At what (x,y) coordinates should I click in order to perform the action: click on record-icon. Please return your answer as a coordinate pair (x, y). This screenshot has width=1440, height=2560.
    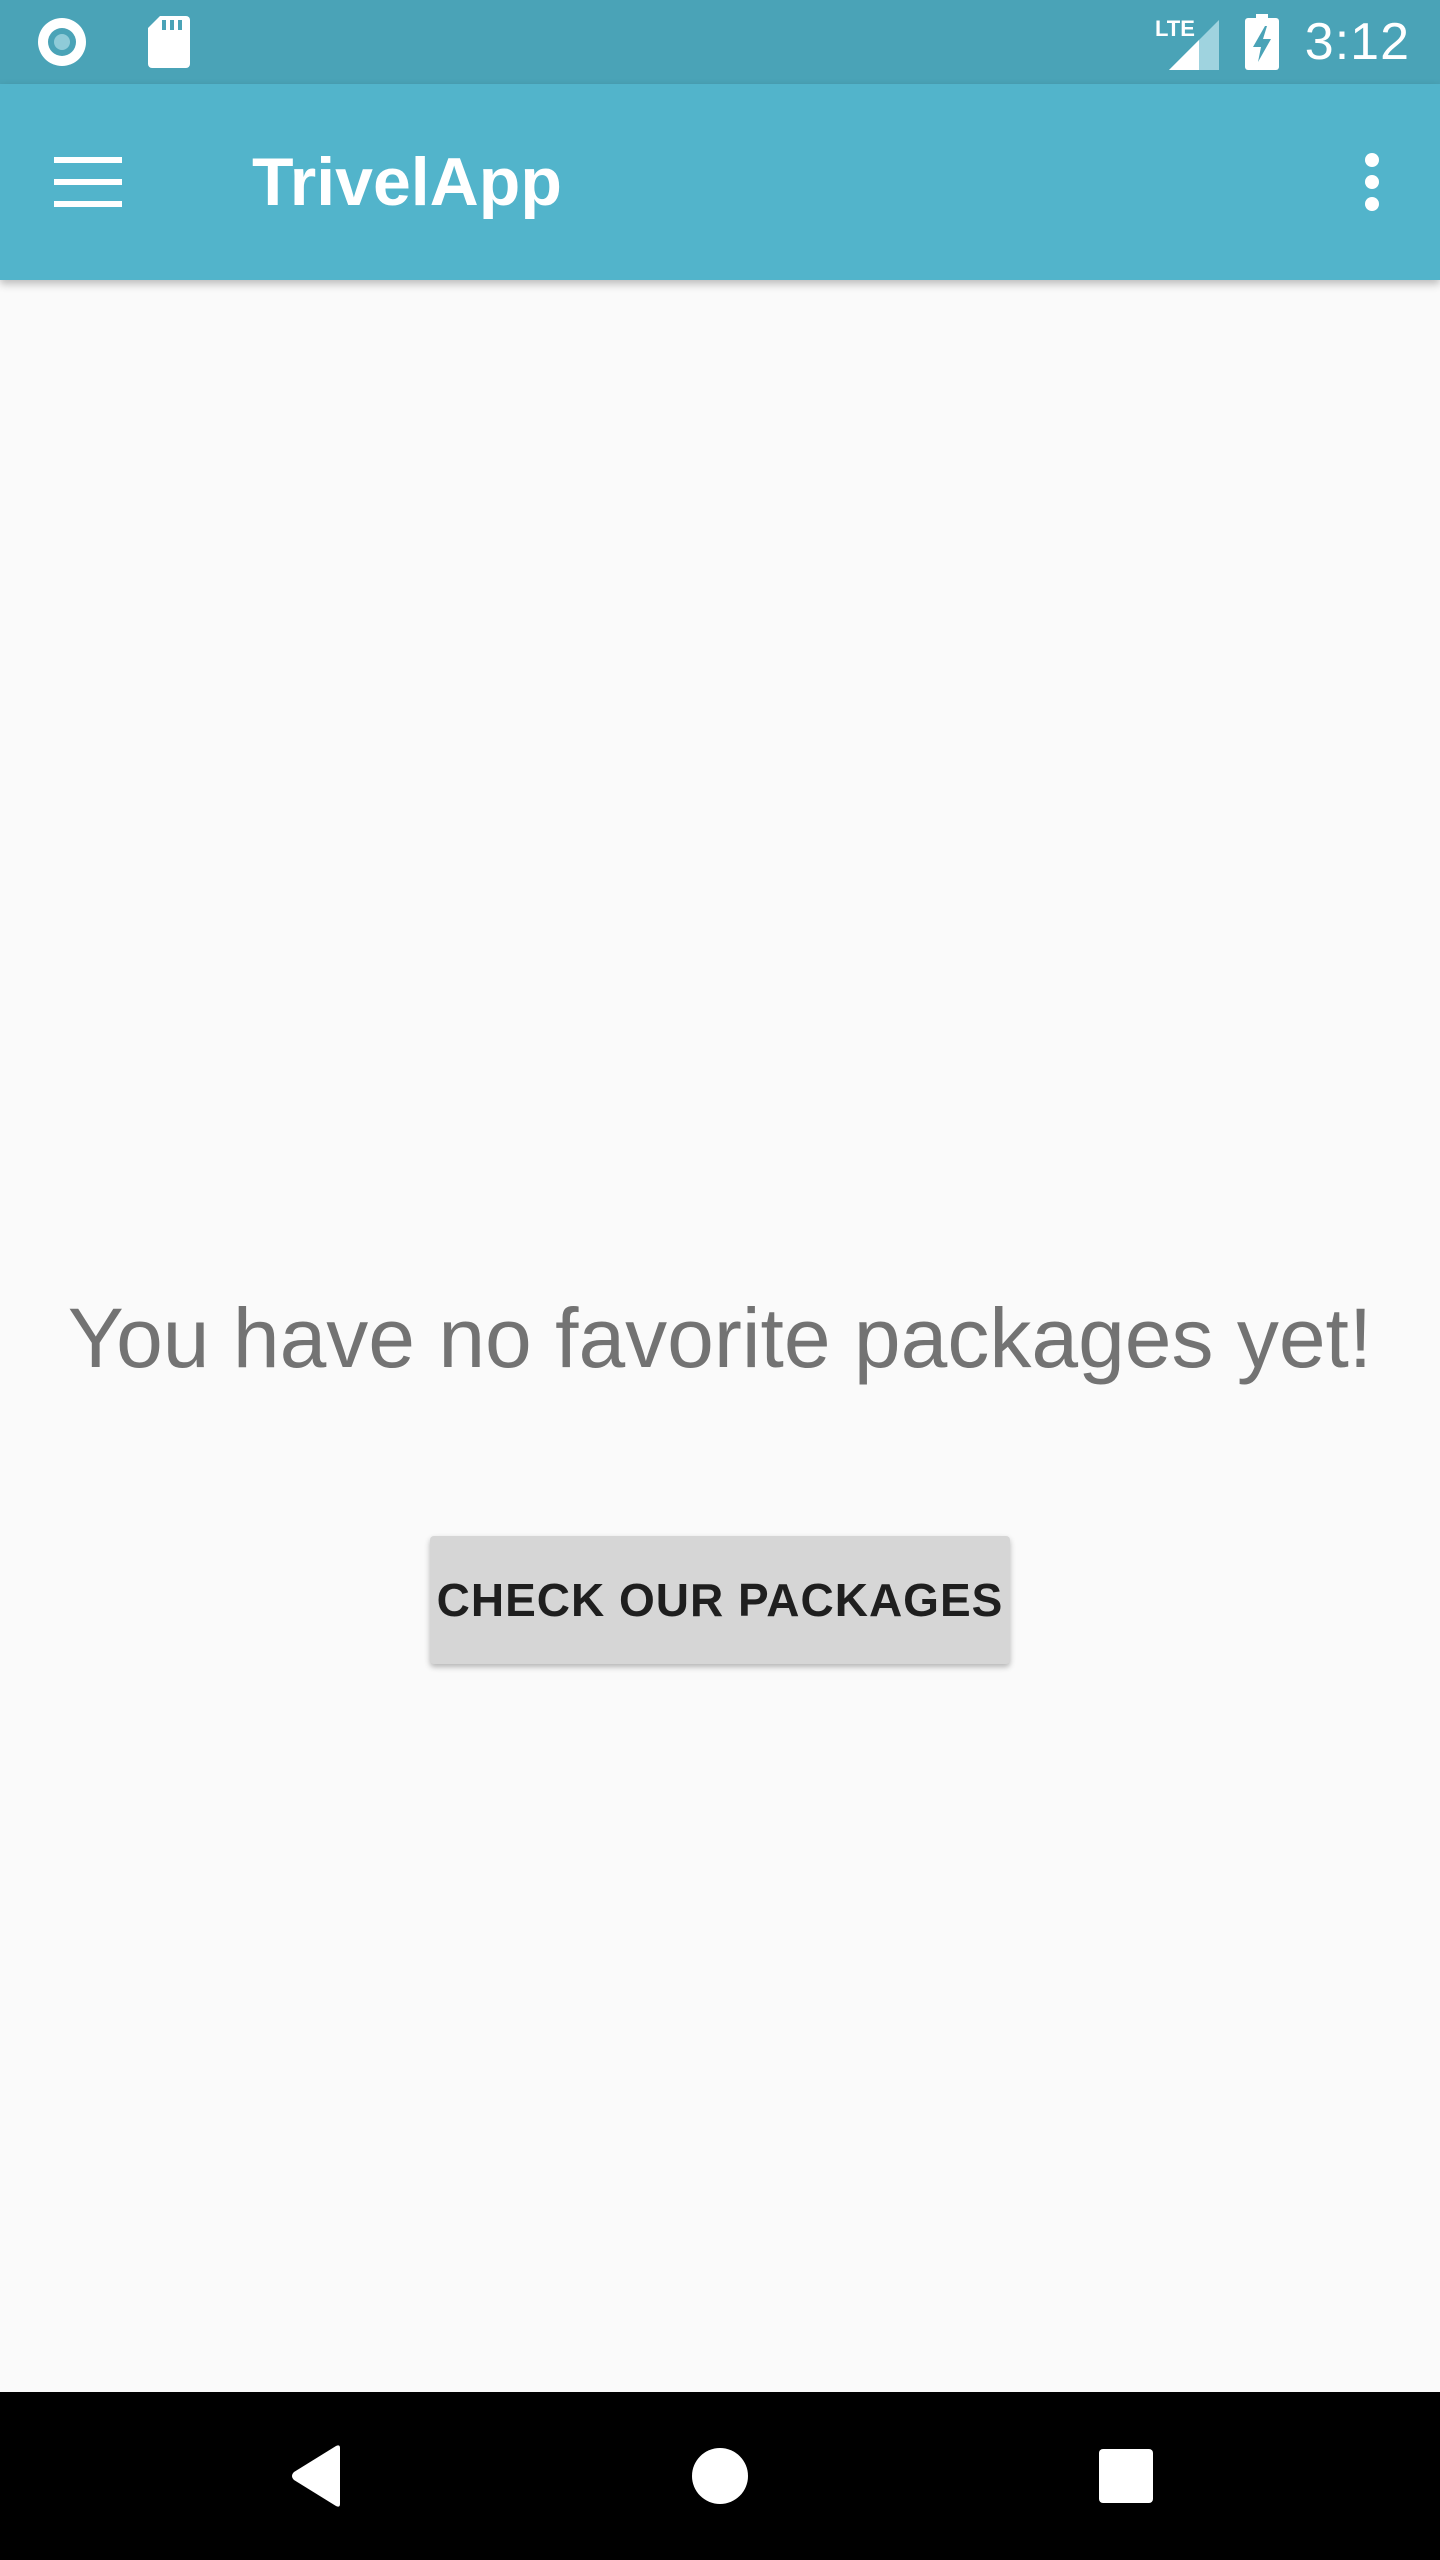
    Looking at the image, I should click on (62, 42).